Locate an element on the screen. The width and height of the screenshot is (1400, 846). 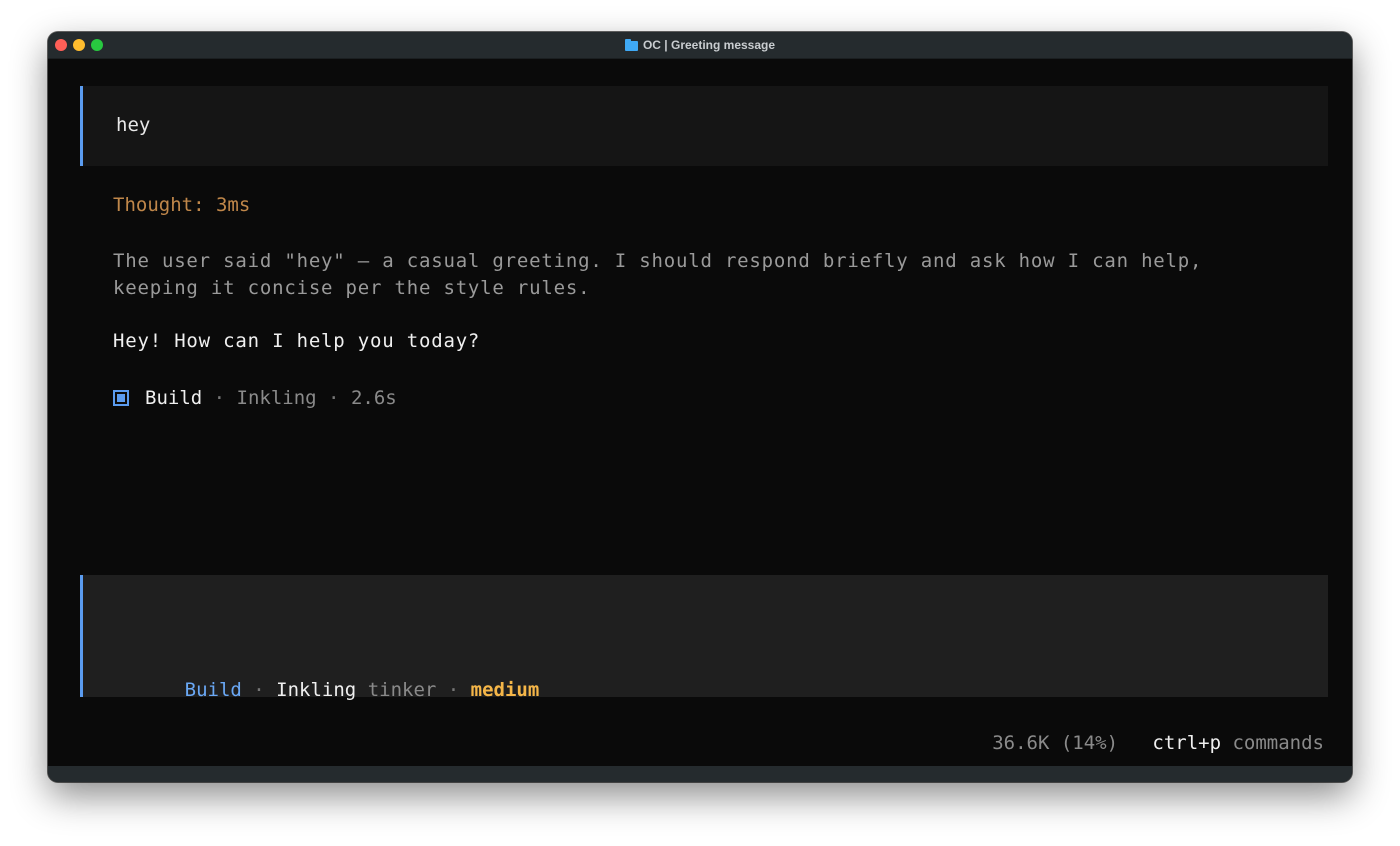
reasoning-line: keeping it concise per the style rules. is located at coordinates (352, 288).